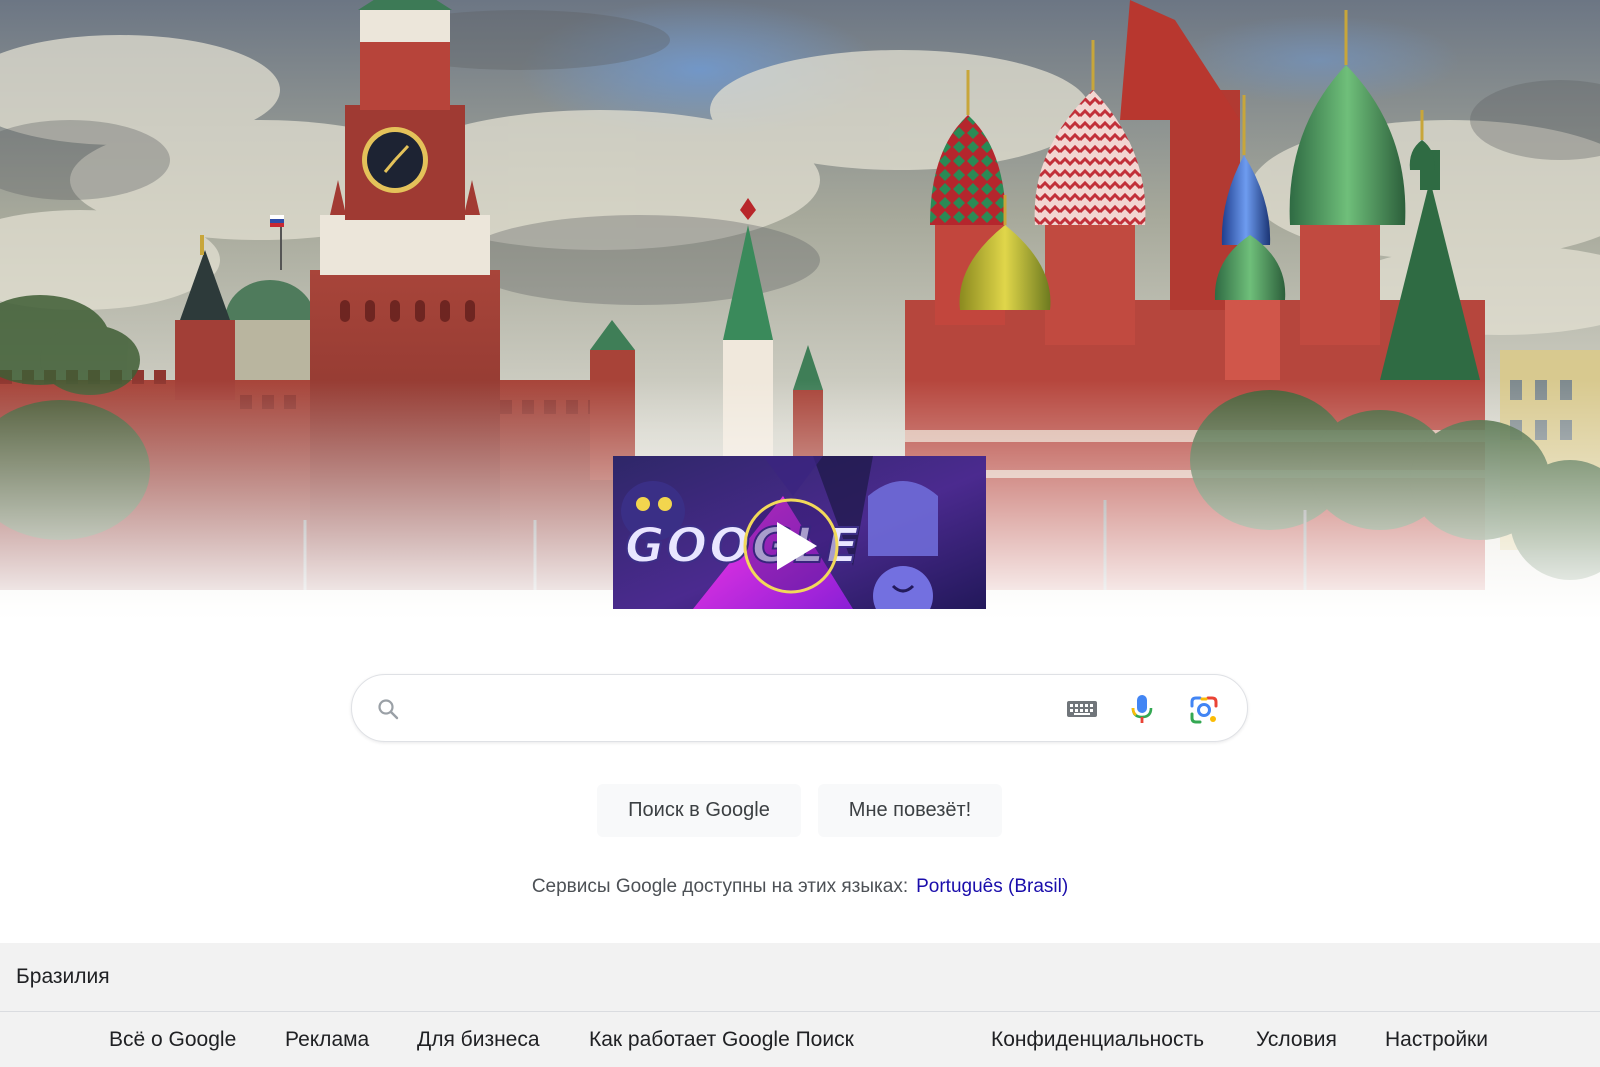 This screenshot has height=1067, width=1600. Describe the element at coordinates (63, 976) in the screenshot. I see `footer-country: Бразилия` at that location.